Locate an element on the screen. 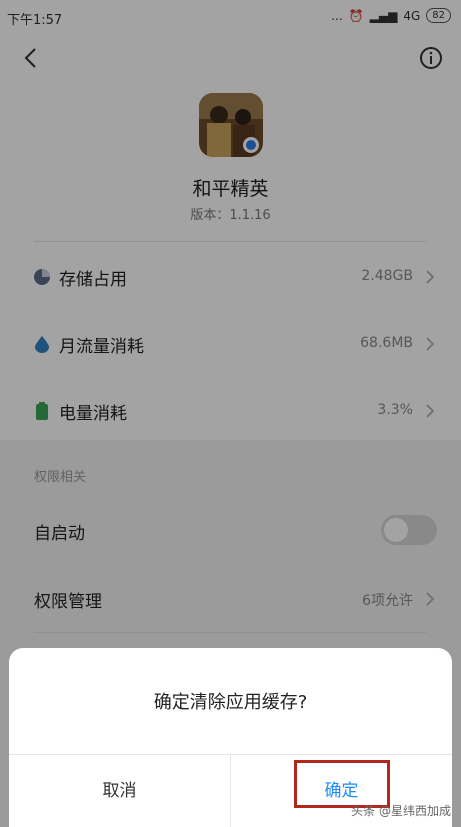 The width and height of the screenshot is (461, 827). cancel-button: 取消 is located at coordinates (119, 791).